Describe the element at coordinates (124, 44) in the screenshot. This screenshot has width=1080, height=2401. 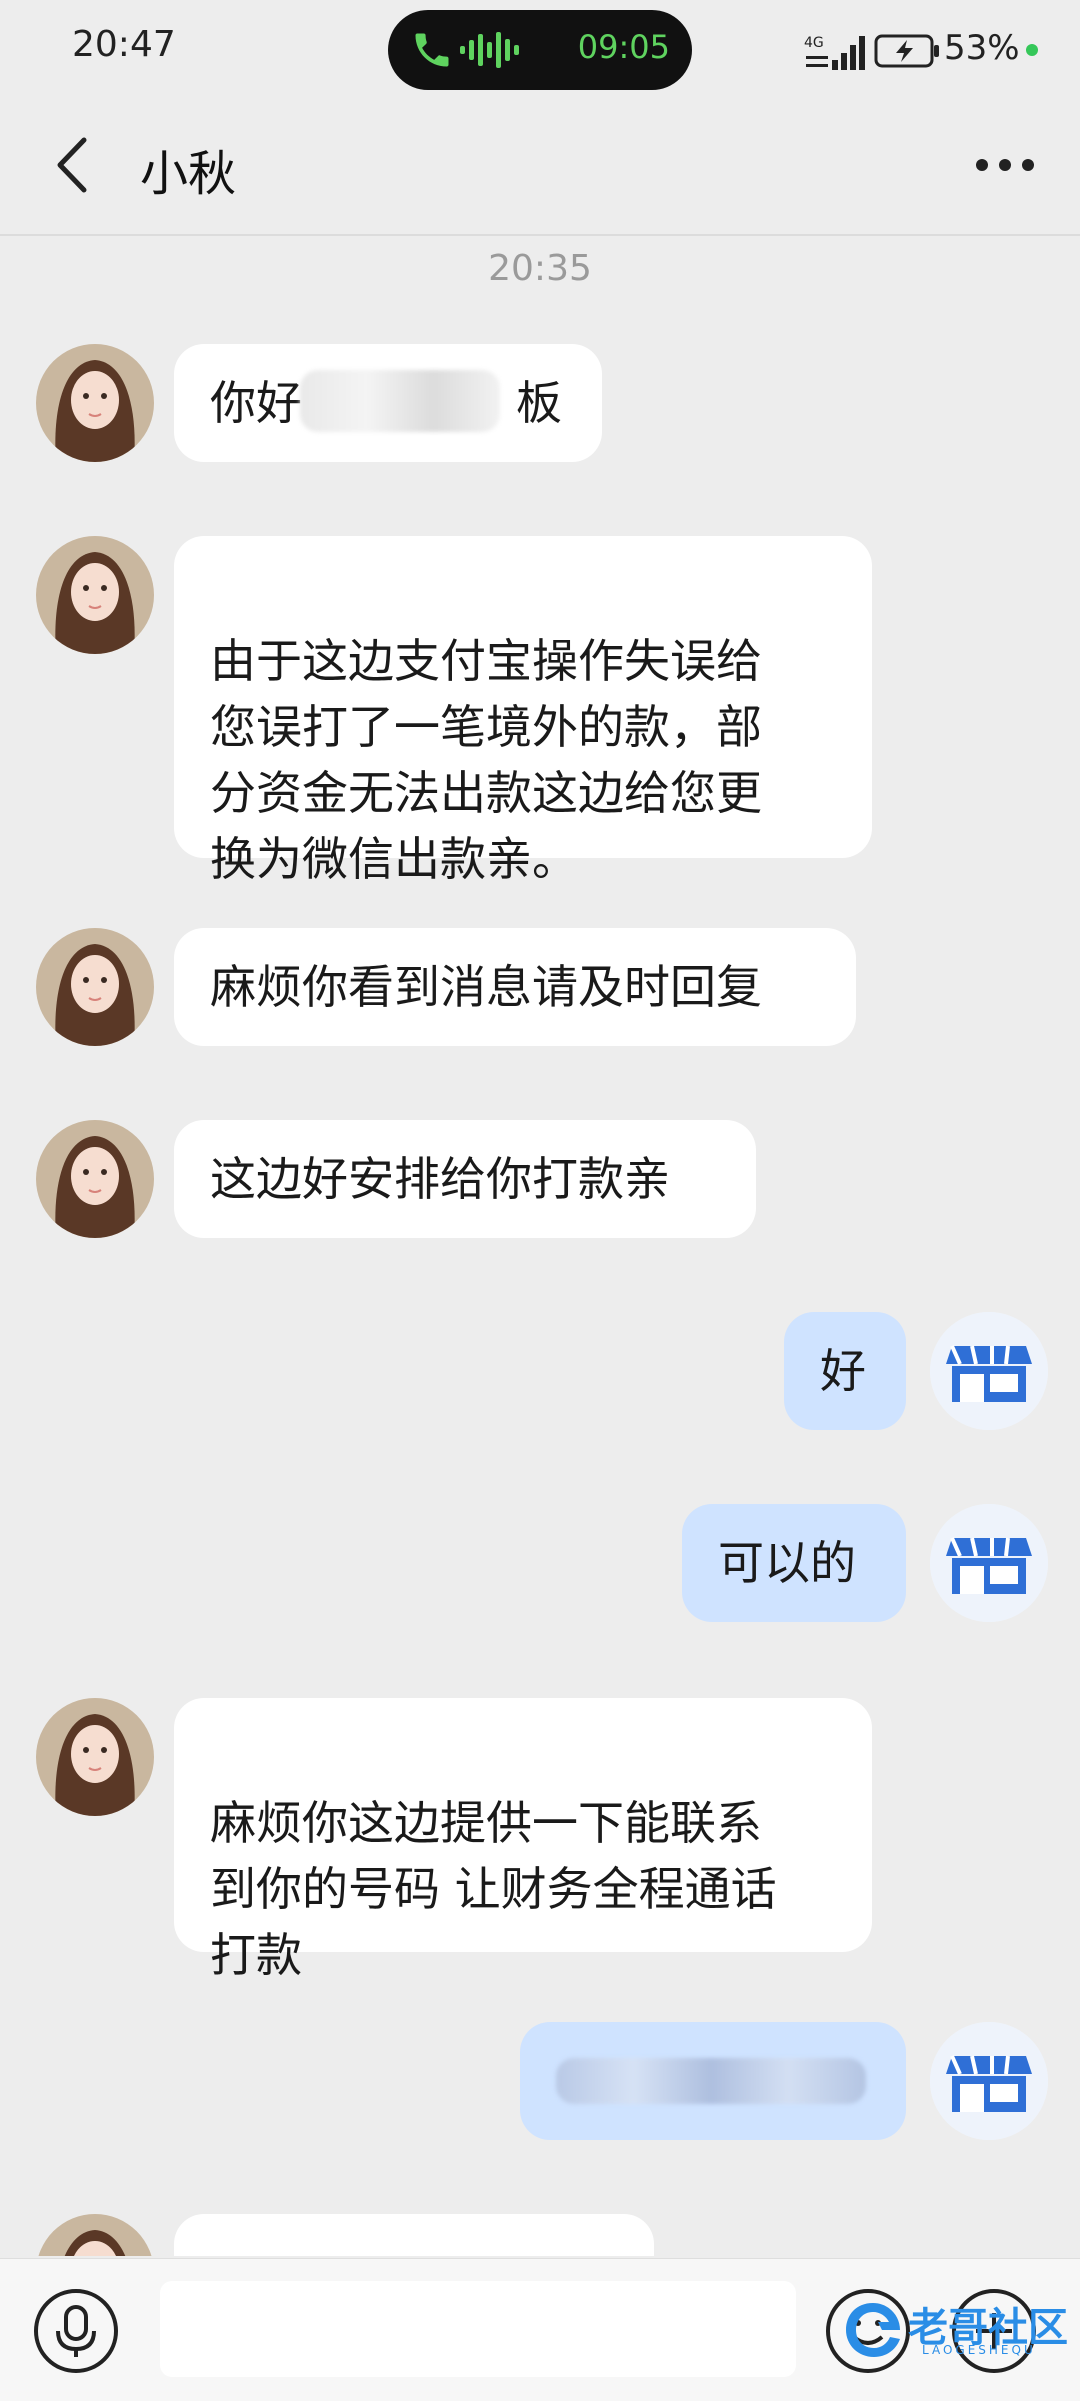
I see `status-time: 20:47` at that location.